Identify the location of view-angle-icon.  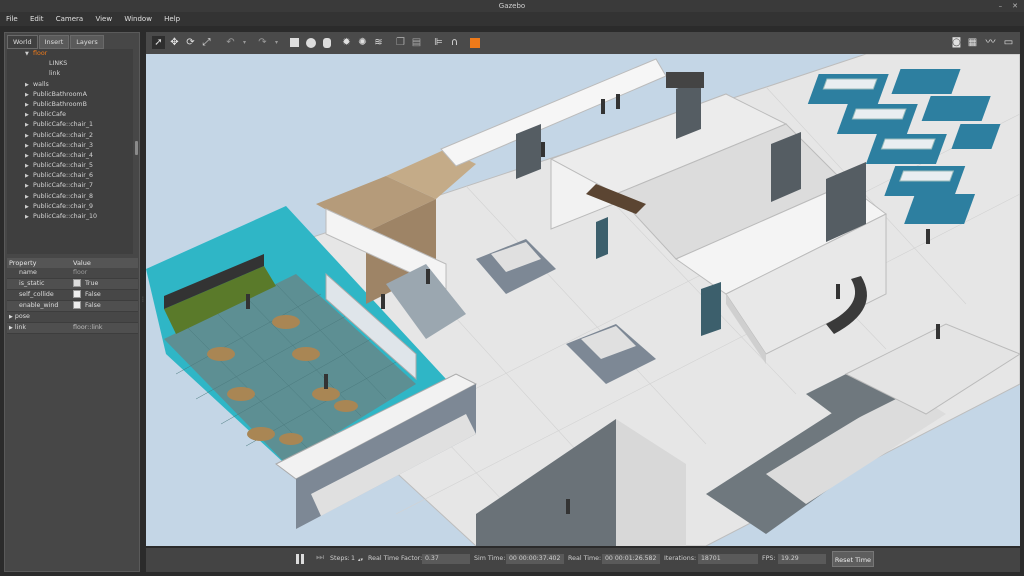
(474, 42).